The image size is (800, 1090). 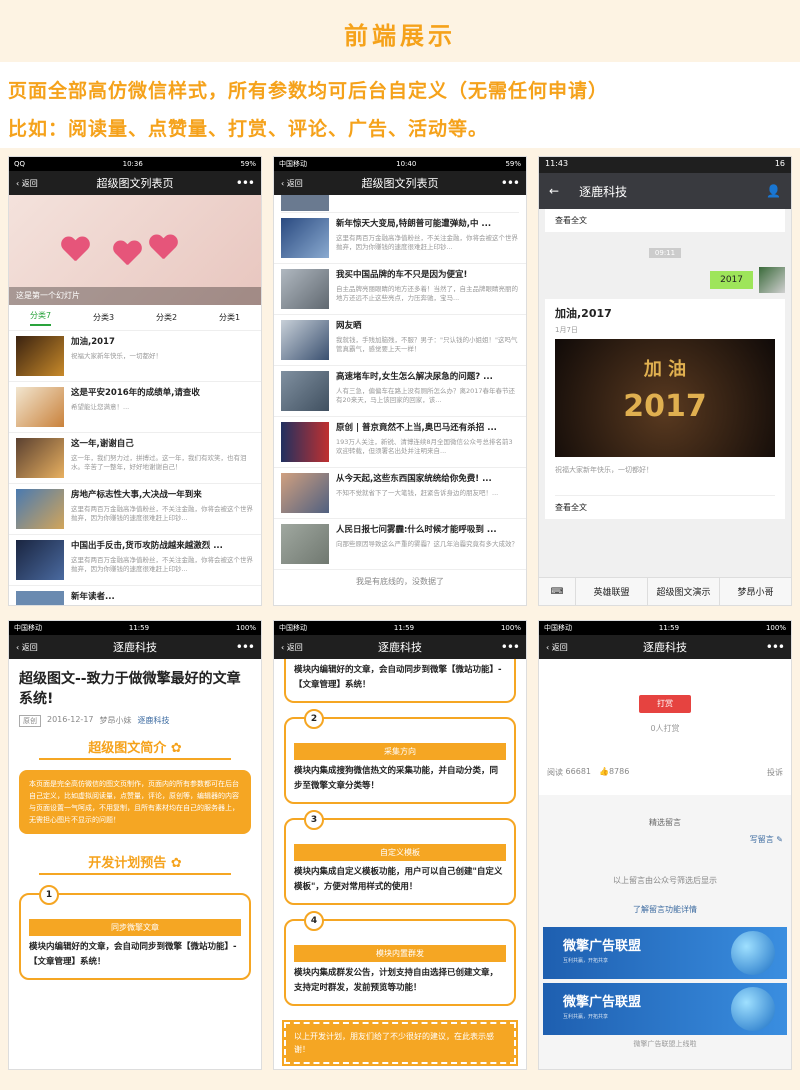 What do you see at coordinates (773, 191) in the screenshot?
I see `profile-icon: 👤` at bounding box center [773, 191].